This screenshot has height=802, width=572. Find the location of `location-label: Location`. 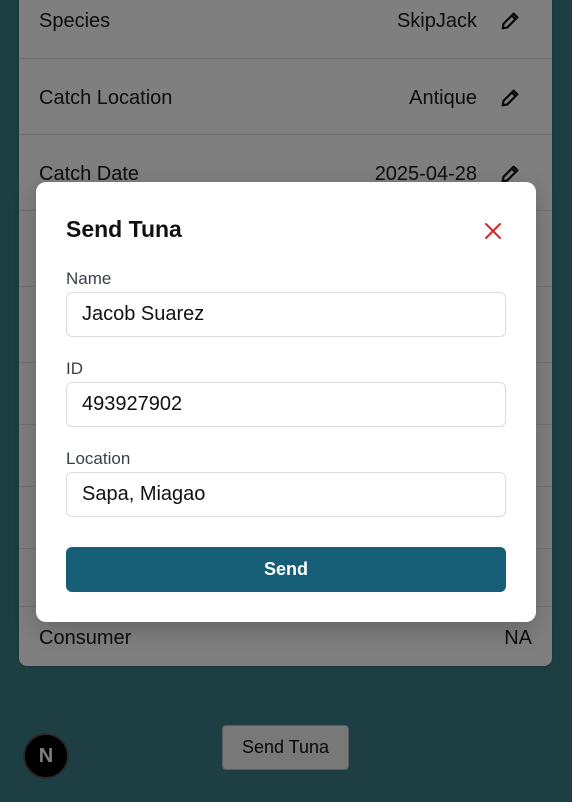

location-label: Location is located at coordinates (98, 458).